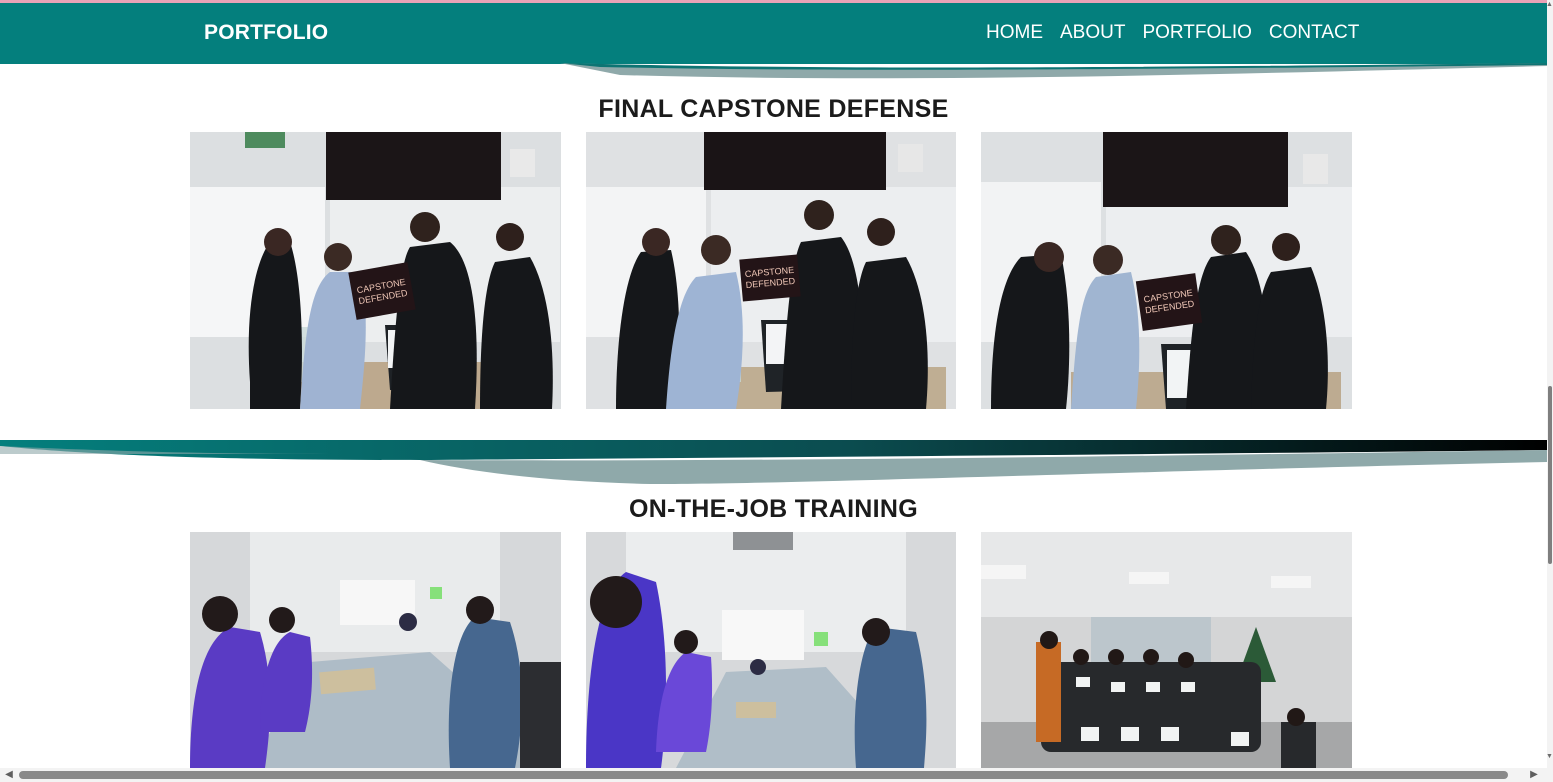 The width and height of the screenshot is (1553, 782). What do you see at coordinates (1534, 775) in the screenshot?
I see `scroll-right-arrow-icon: ▶` at bounding box center [1534, 775].